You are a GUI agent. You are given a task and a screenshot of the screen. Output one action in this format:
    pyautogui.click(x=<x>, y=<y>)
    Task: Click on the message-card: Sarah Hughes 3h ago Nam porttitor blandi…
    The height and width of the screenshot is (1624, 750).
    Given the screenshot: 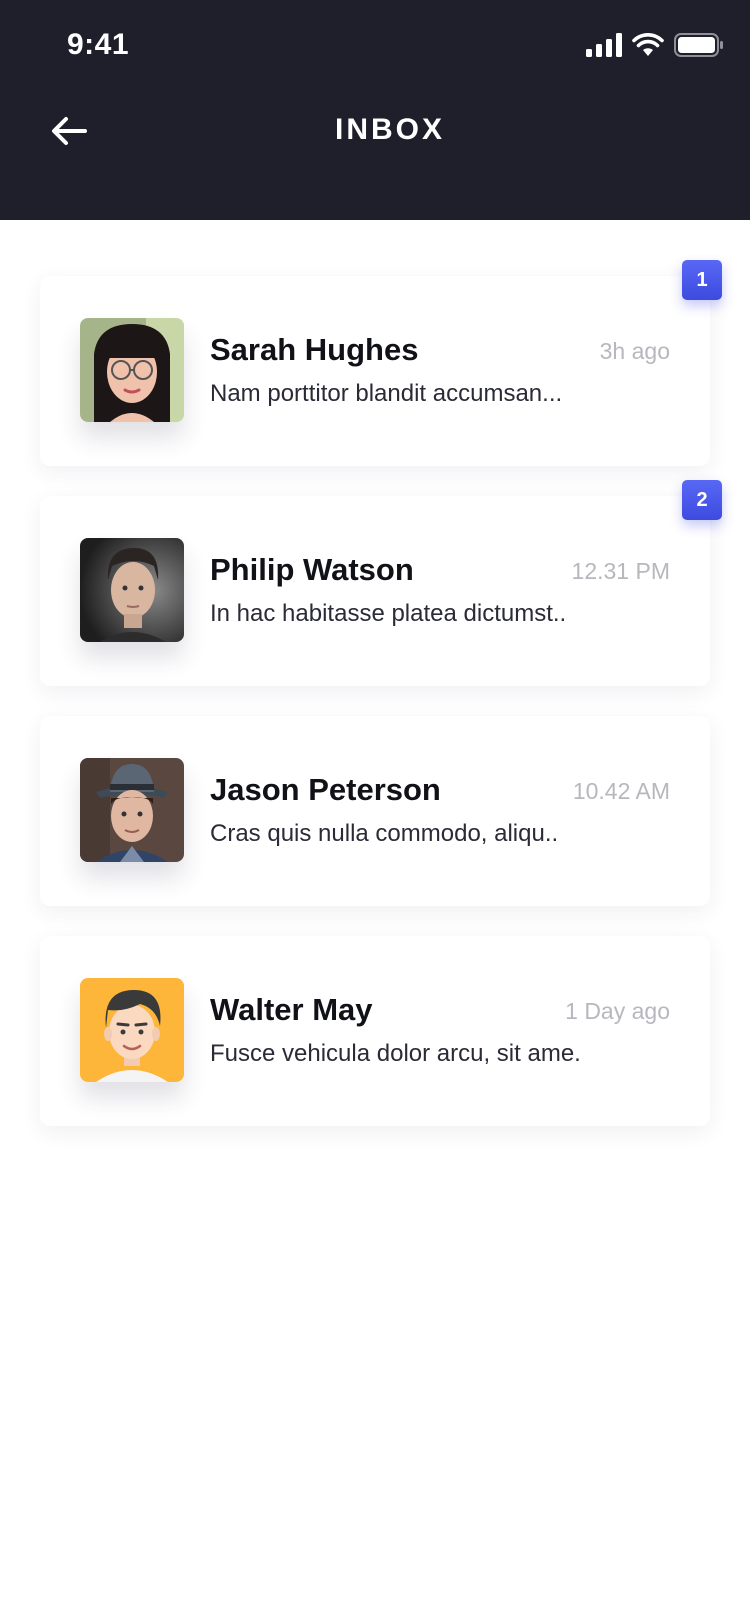 What is the action you would take?
    pyautogui.click(x=381, y=363)
    